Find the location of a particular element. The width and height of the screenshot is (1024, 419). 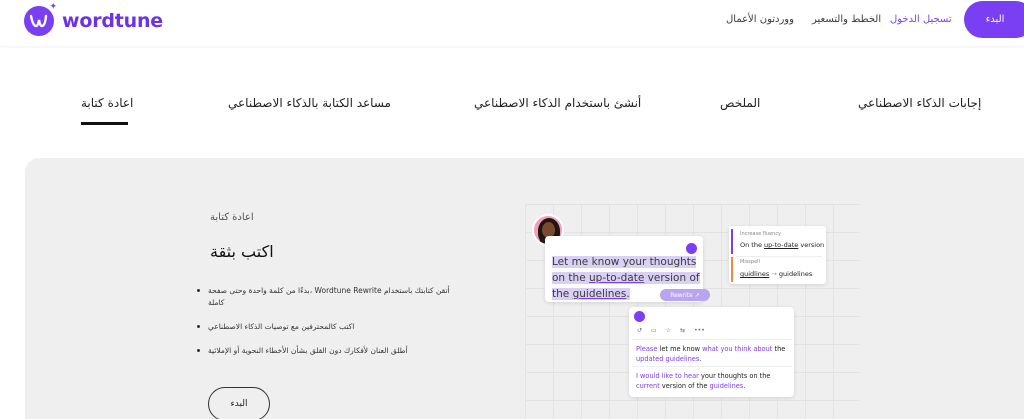

undo-icon: ↺ is located at coordinates (639, 330).